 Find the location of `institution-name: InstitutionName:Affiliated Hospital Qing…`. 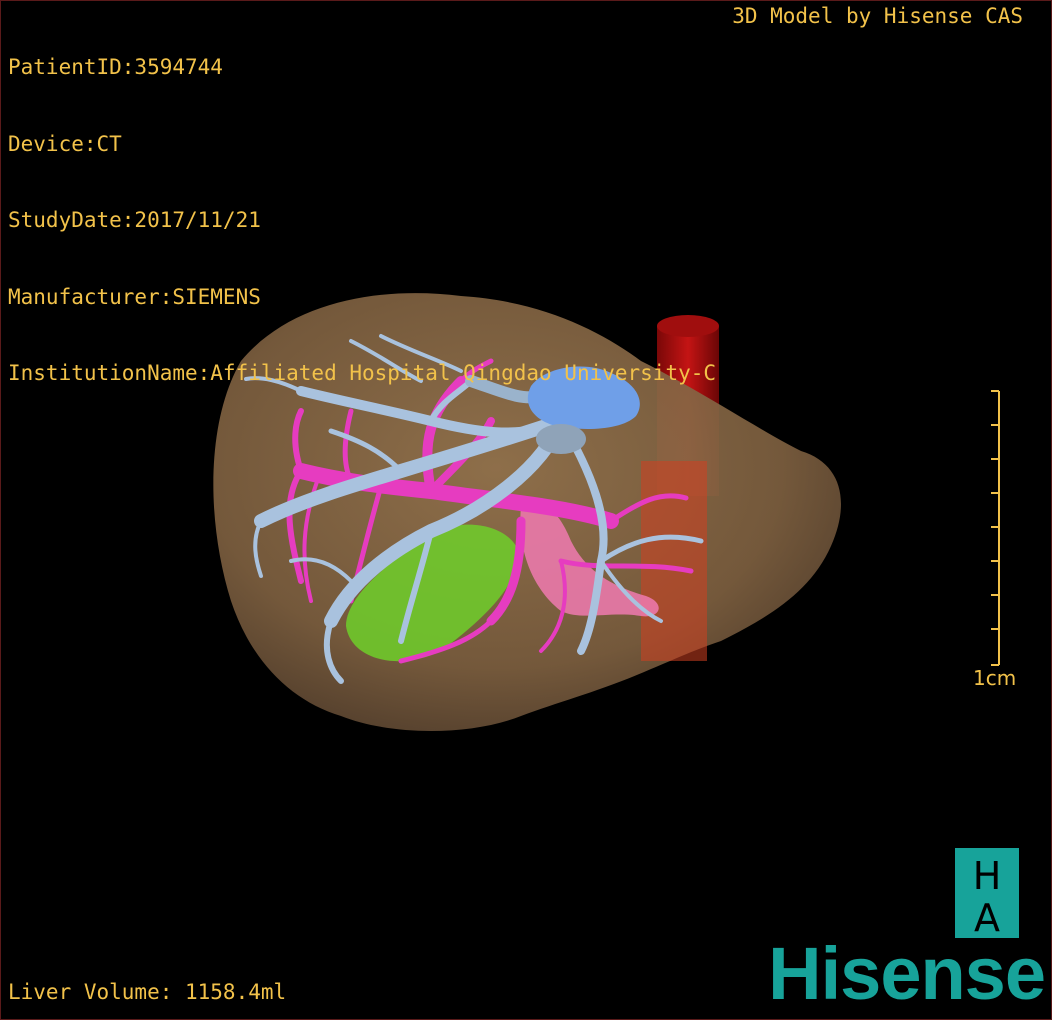

institution-name: InstitutionName:Affiliated Hospital Qing… is located at coordinates (362, 373).